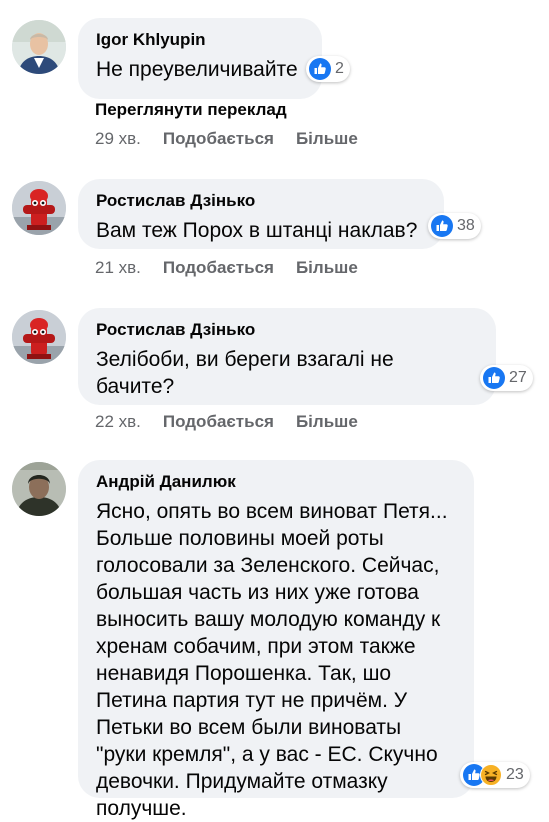 This screenshot has height=822, width=549. What do you see at coordinates (118, 267) in the screenshot?
I see `comment-time: 21 хв.` at bounding box center [118, 267].